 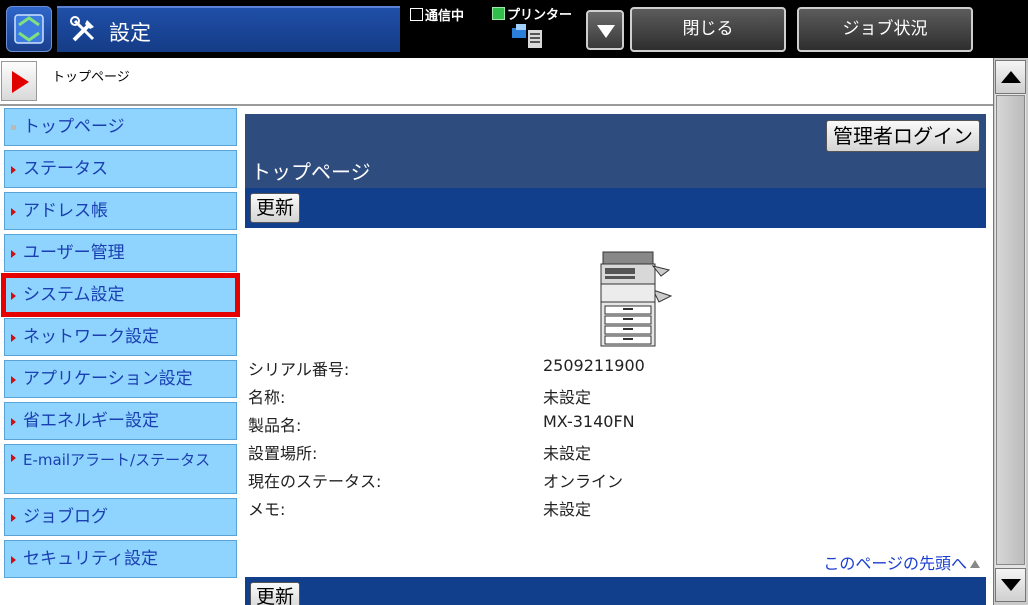 What do you see at coordinates (527, 36) in the screenshot?
I see `printer-job-icon` at bounding box center [527, 36].